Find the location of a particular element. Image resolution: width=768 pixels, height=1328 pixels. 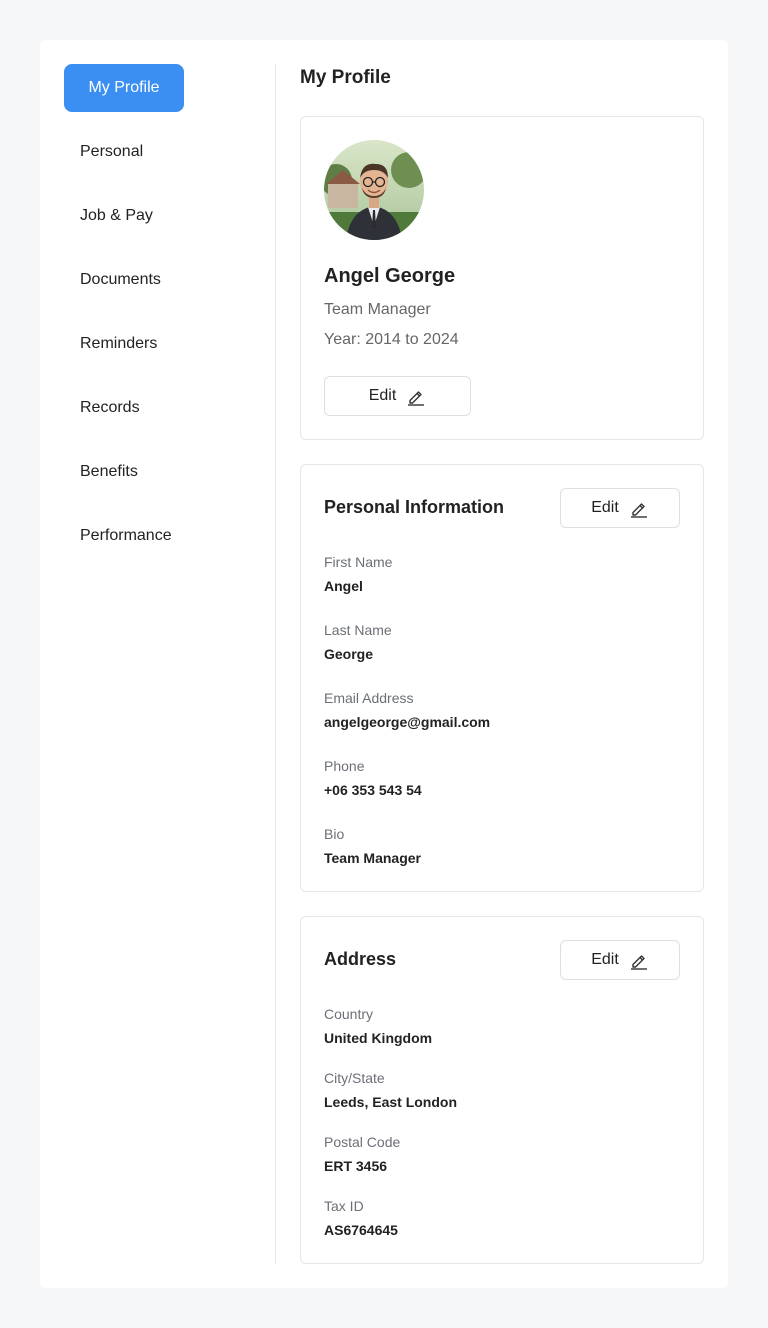

field-postal-code: Postal Code ERT 3456 is located at coordinates (362, 1154).